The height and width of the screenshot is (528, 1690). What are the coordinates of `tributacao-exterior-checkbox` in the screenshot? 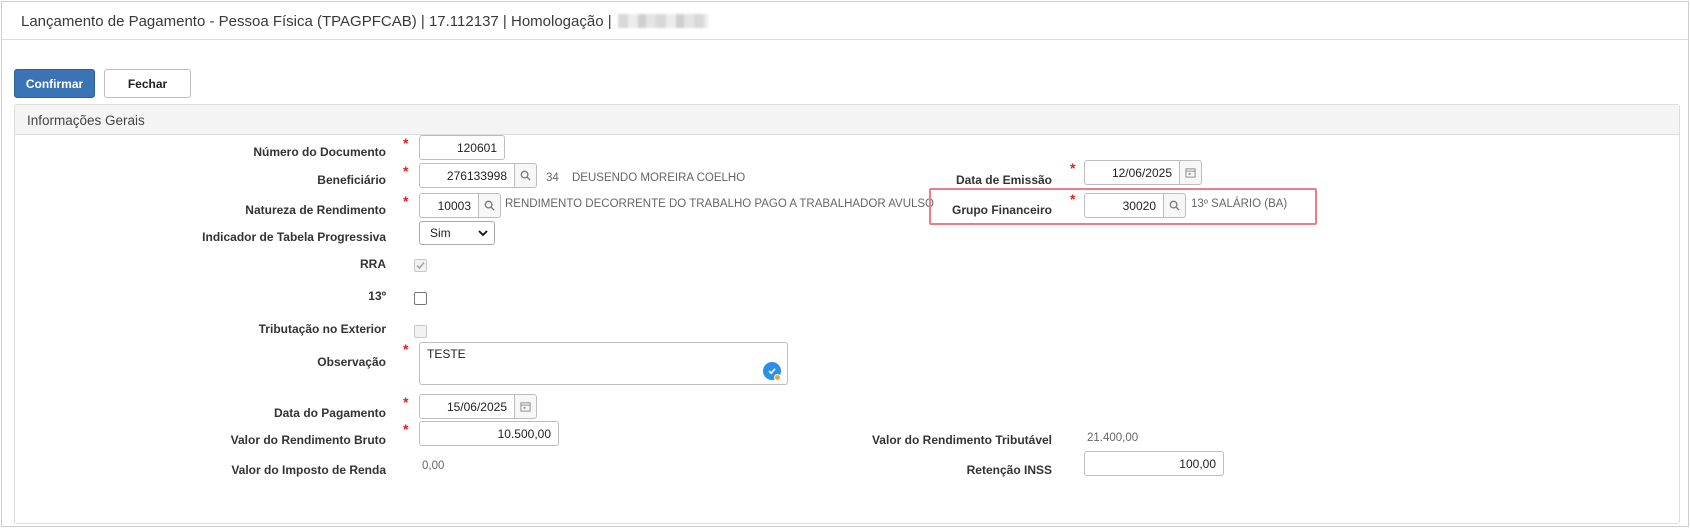 It's located at (420, 331).